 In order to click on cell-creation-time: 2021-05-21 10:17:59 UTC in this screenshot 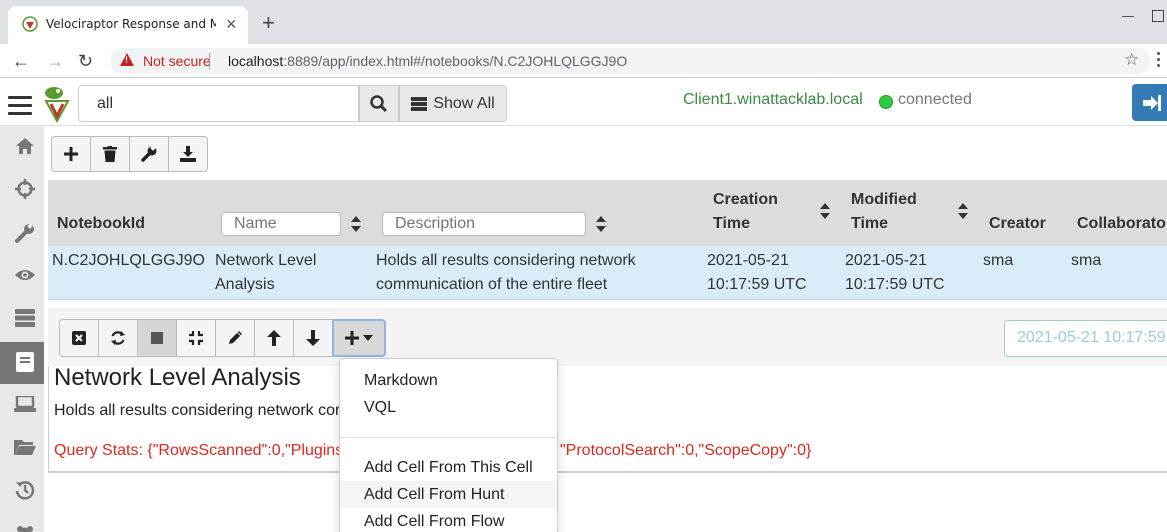, I will do `click(757, 273)`.